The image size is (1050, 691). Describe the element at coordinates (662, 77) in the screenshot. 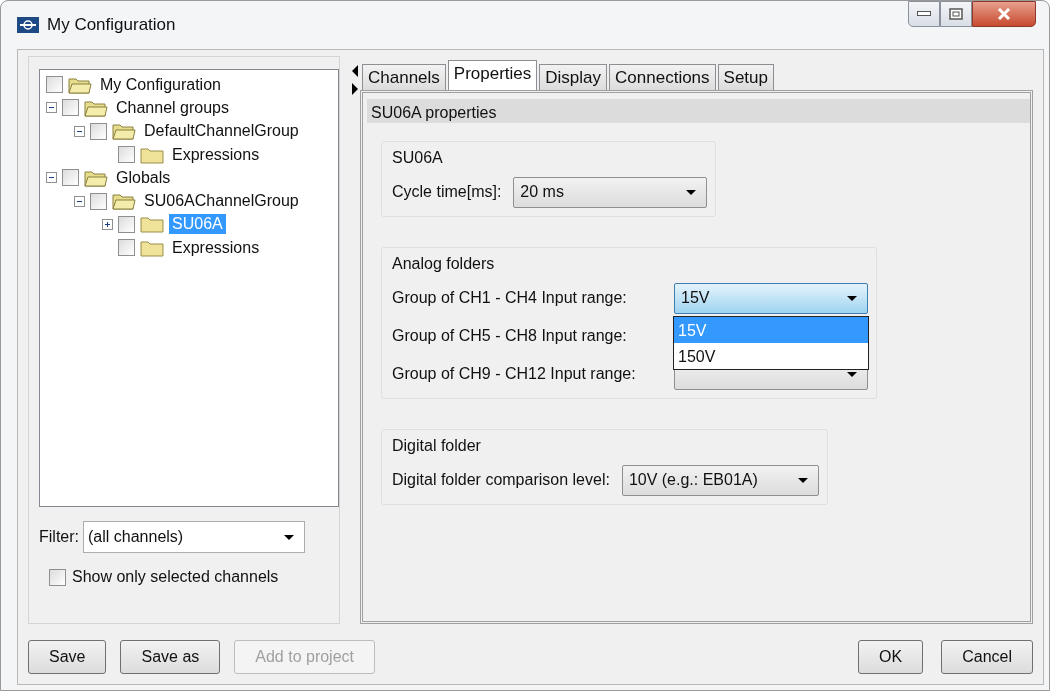

I see `tab: Connections` at that location.